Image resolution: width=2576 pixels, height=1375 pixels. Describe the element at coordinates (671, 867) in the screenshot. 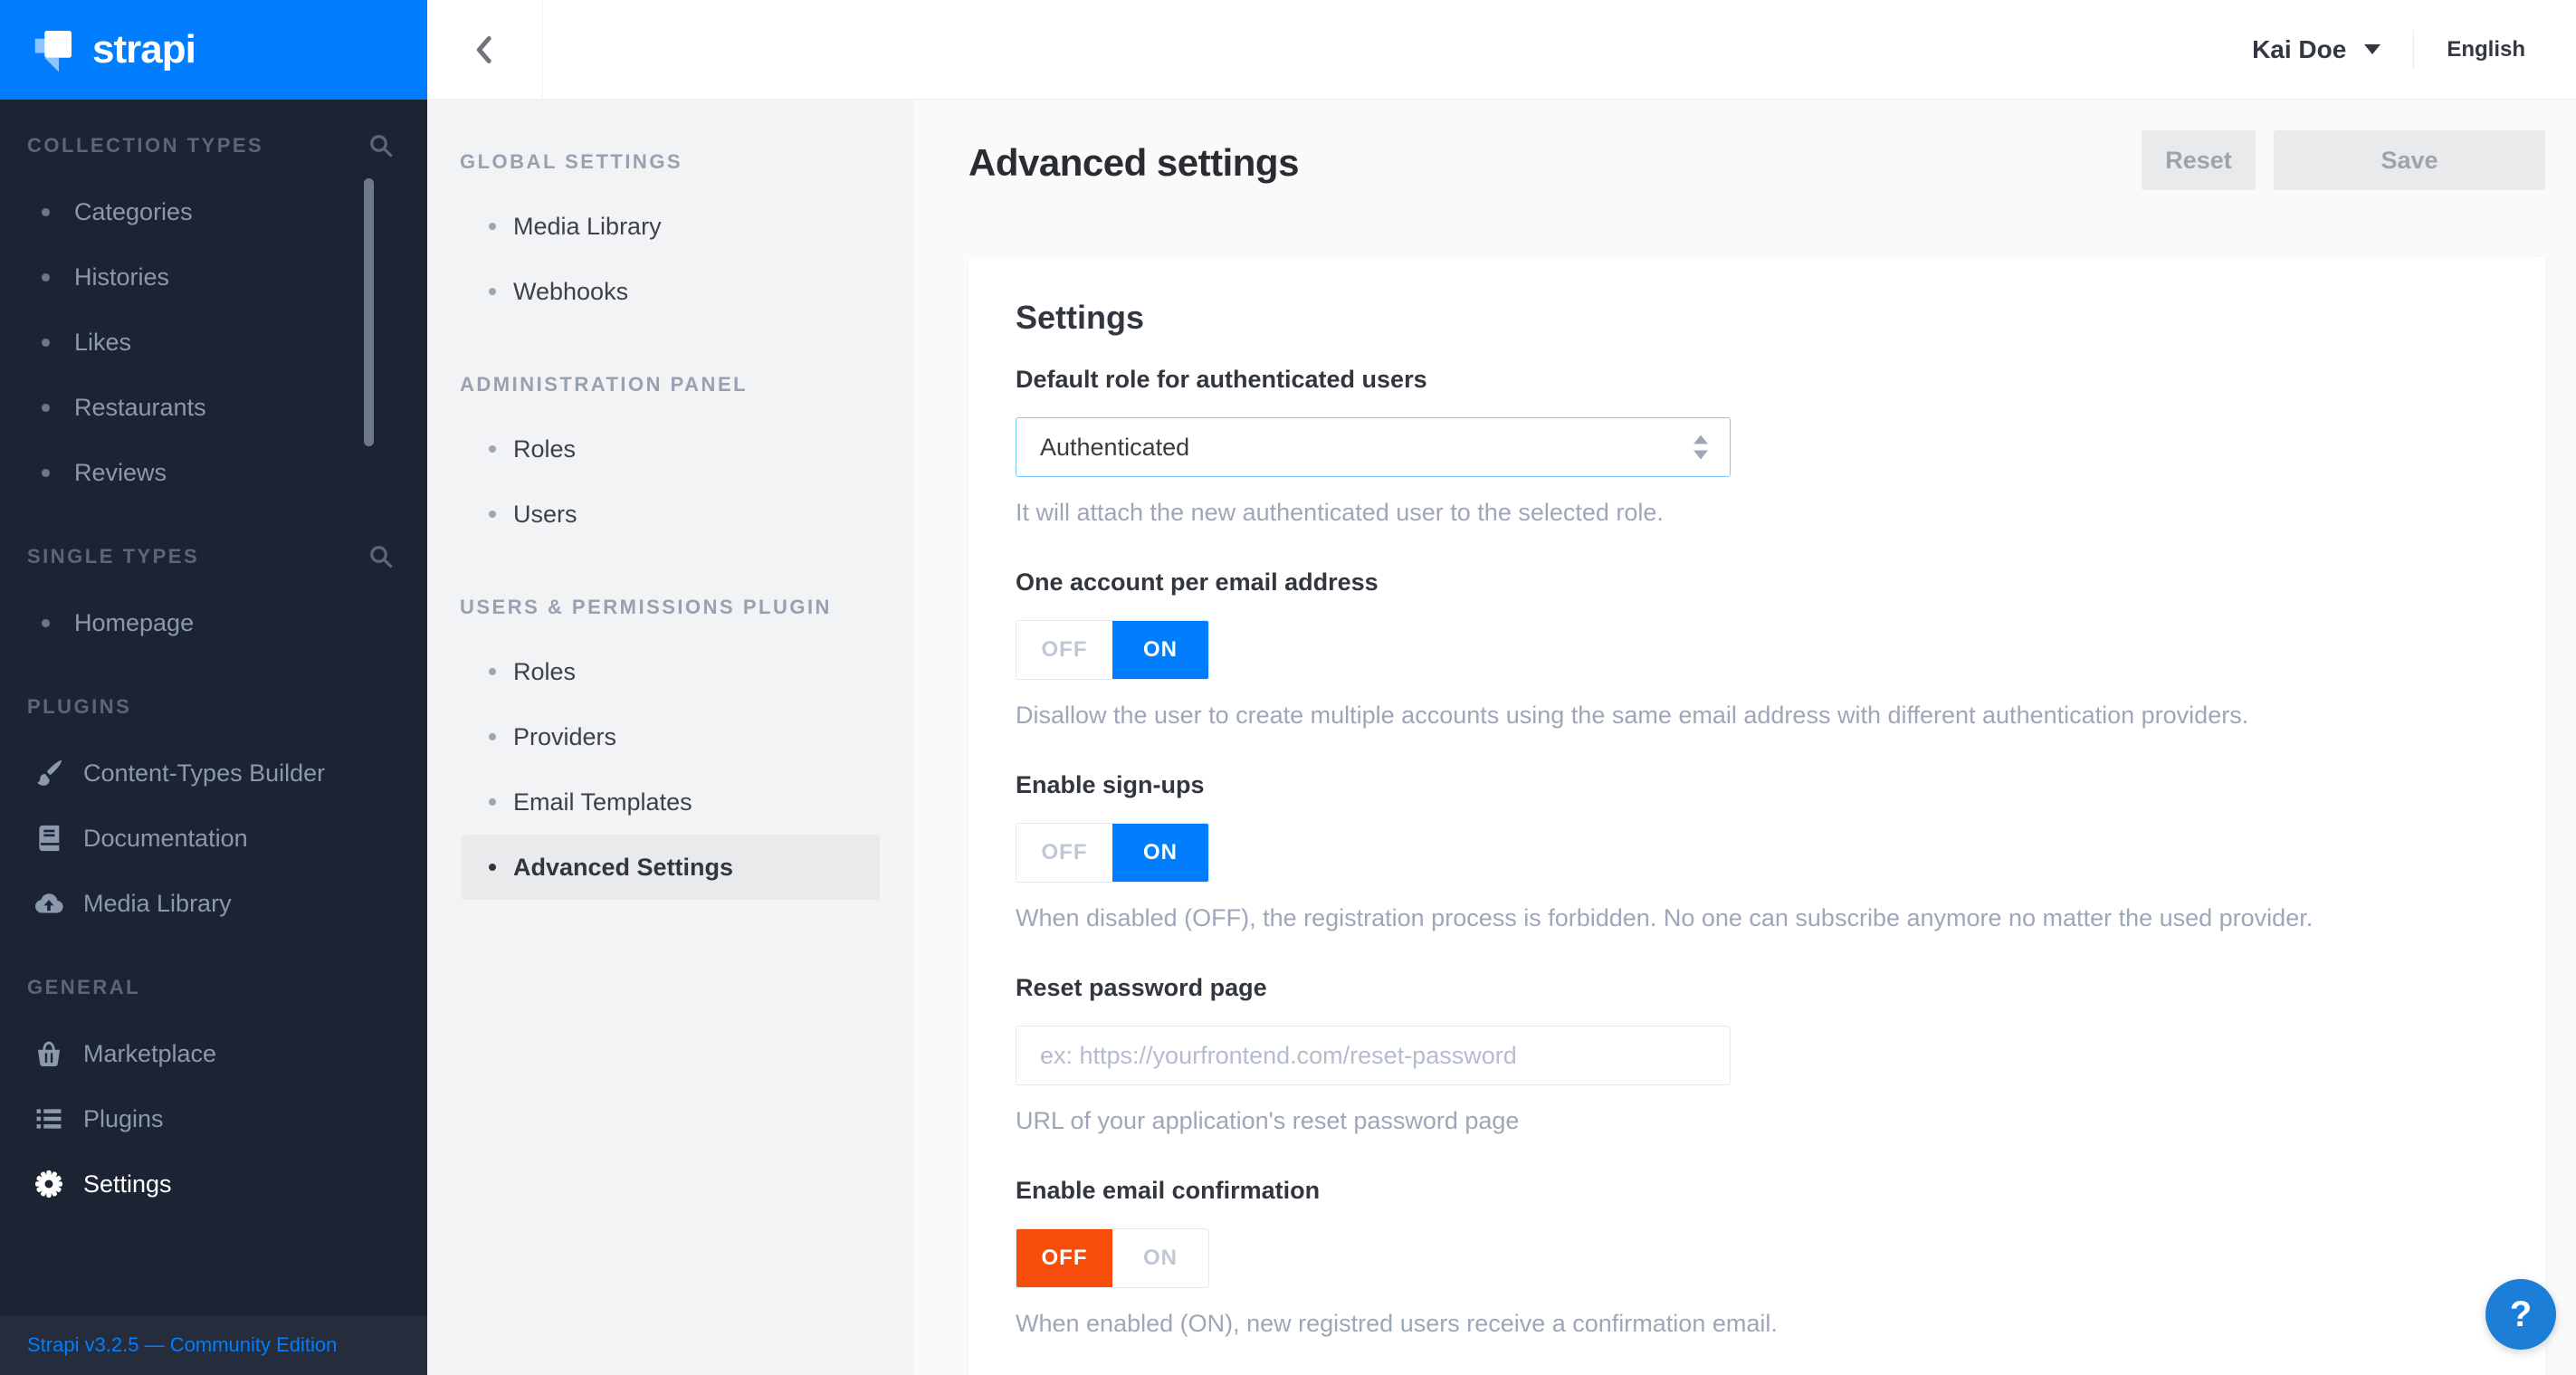

I see `settings-item-advanced-settings: Advanced Settings` at that location.